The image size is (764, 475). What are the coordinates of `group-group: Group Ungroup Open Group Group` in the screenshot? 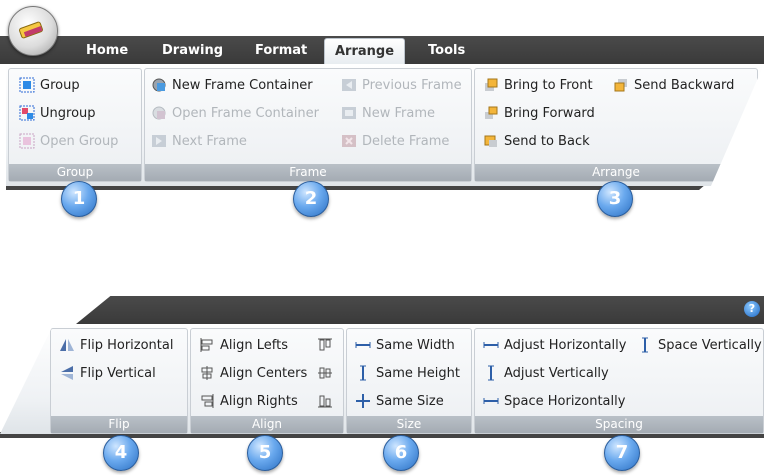 It's located at (75, 125).